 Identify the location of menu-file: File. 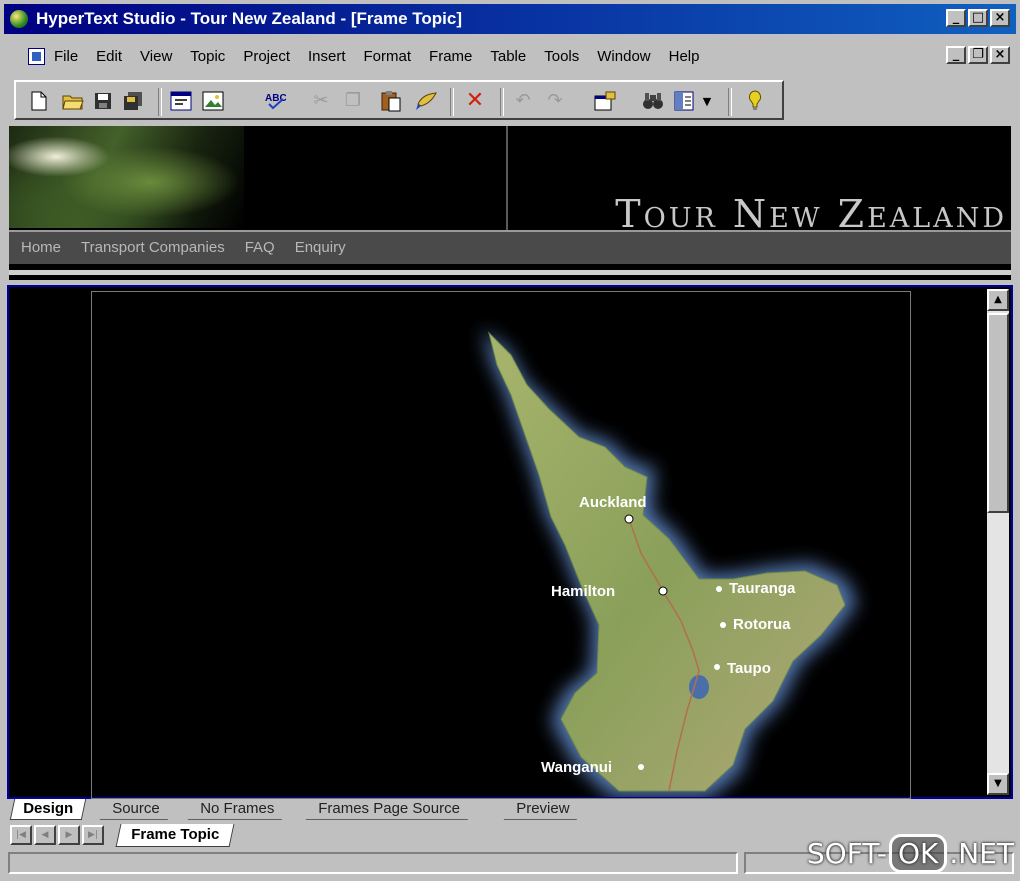
(66, 56).